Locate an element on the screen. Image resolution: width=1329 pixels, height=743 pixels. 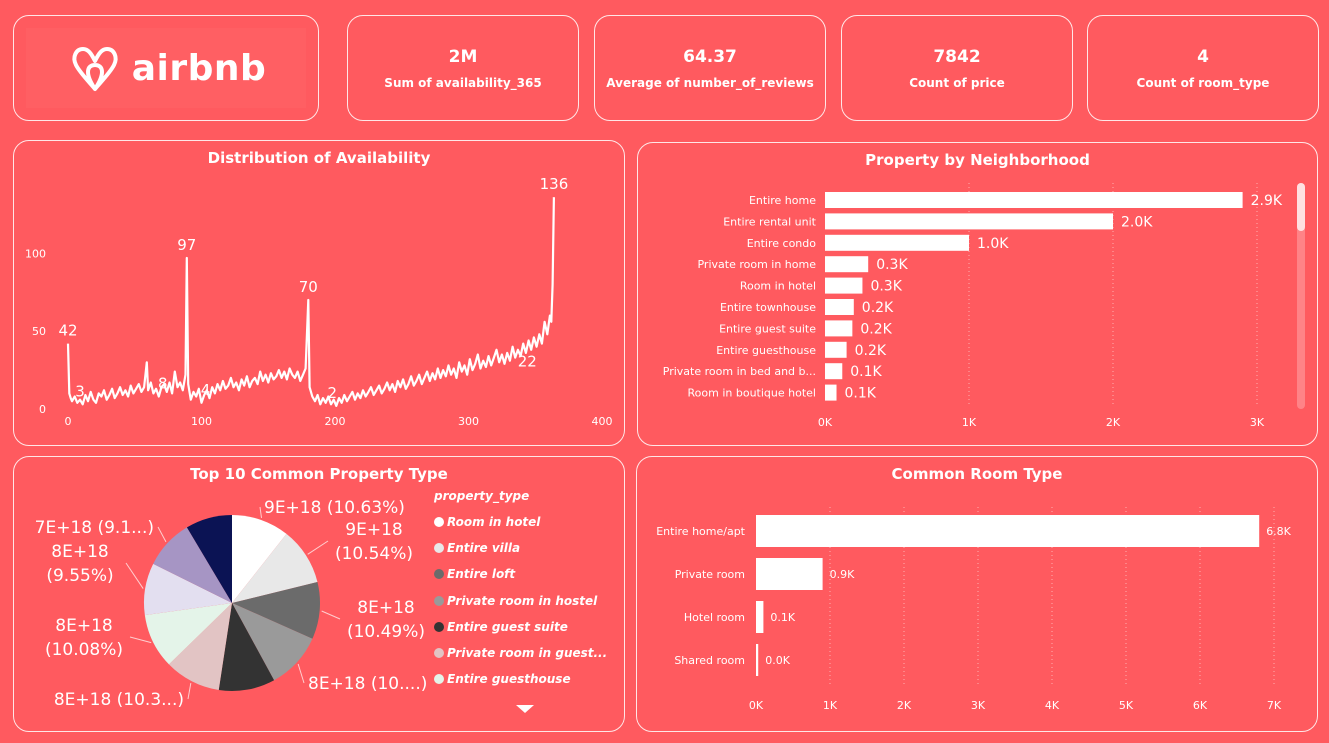
kpi-label: Average of number_of_reviews is located at coordinates (710, 82).